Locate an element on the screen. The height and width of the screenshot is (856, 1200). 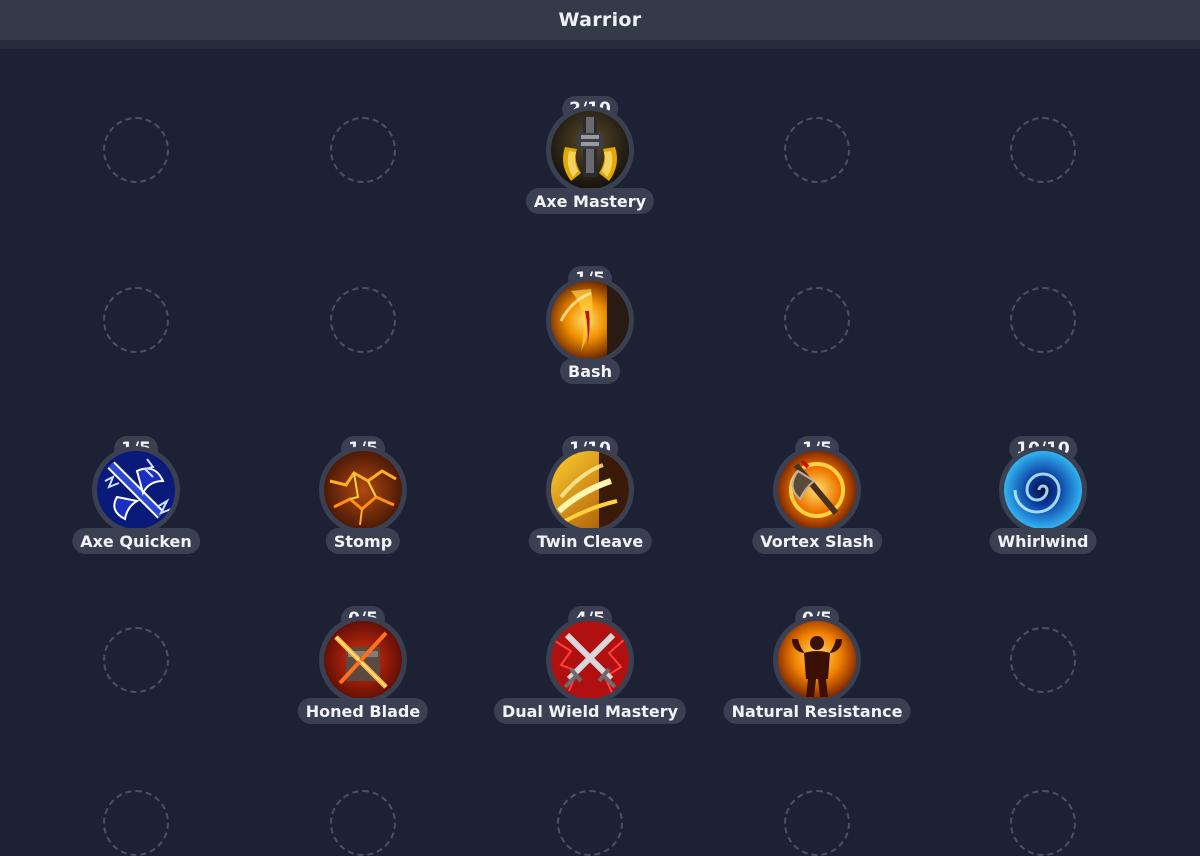
skill-name-label: Whirlwind is located at coordinates (1043, 541).